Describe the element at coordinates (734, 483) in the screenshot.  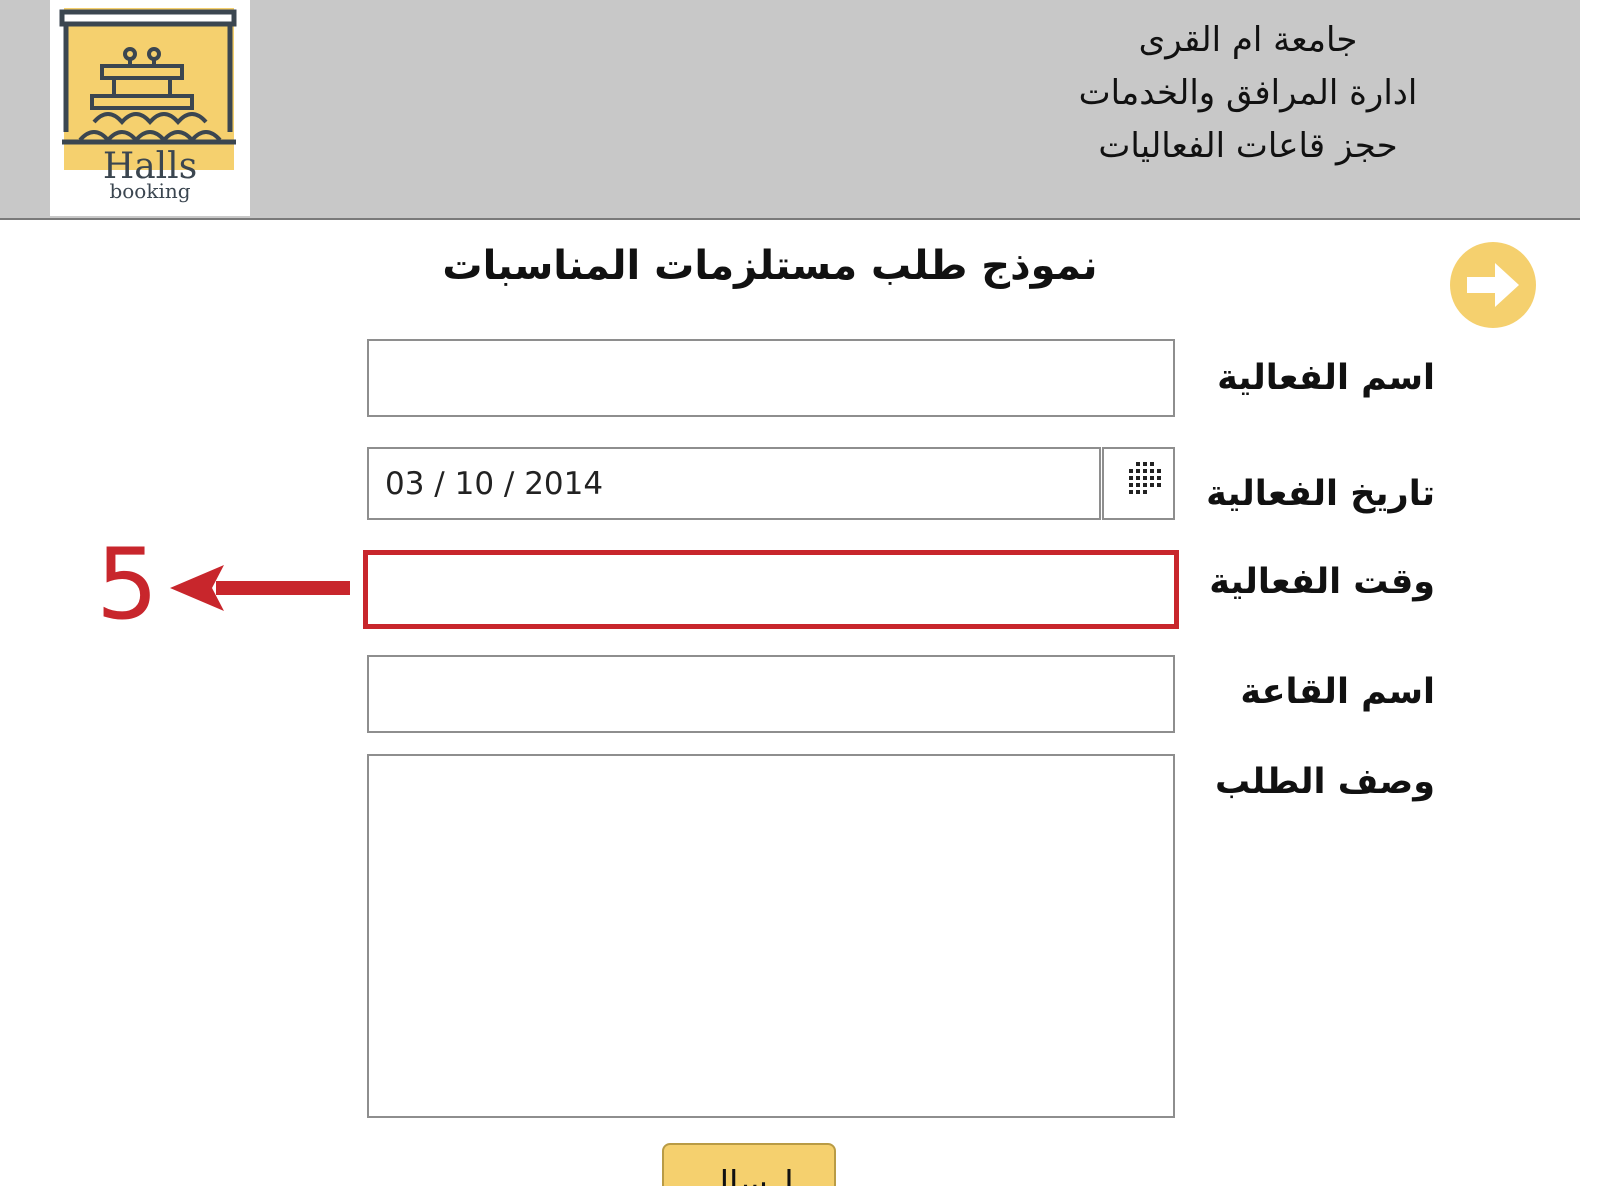
I see `event-date-input` at that location.